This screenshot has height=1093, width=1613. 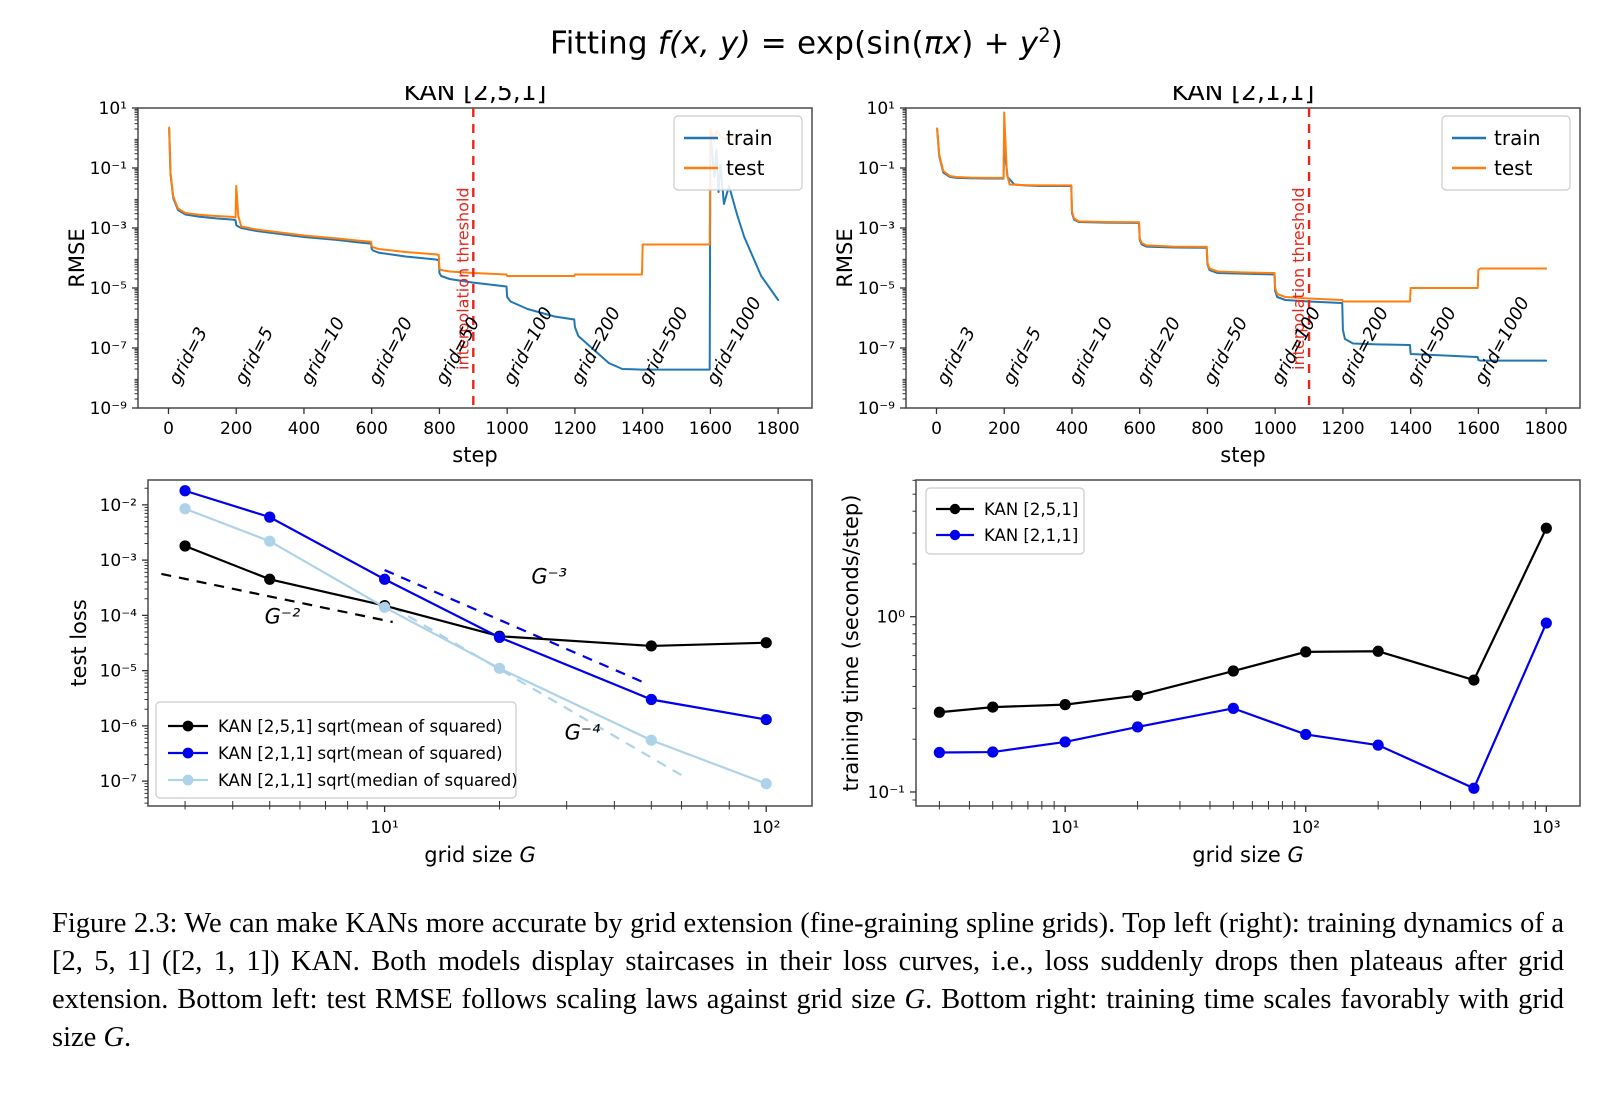 I want to click on suptitle-equals-exp-sin: = exp(sin(, so click(x=837, y=43).